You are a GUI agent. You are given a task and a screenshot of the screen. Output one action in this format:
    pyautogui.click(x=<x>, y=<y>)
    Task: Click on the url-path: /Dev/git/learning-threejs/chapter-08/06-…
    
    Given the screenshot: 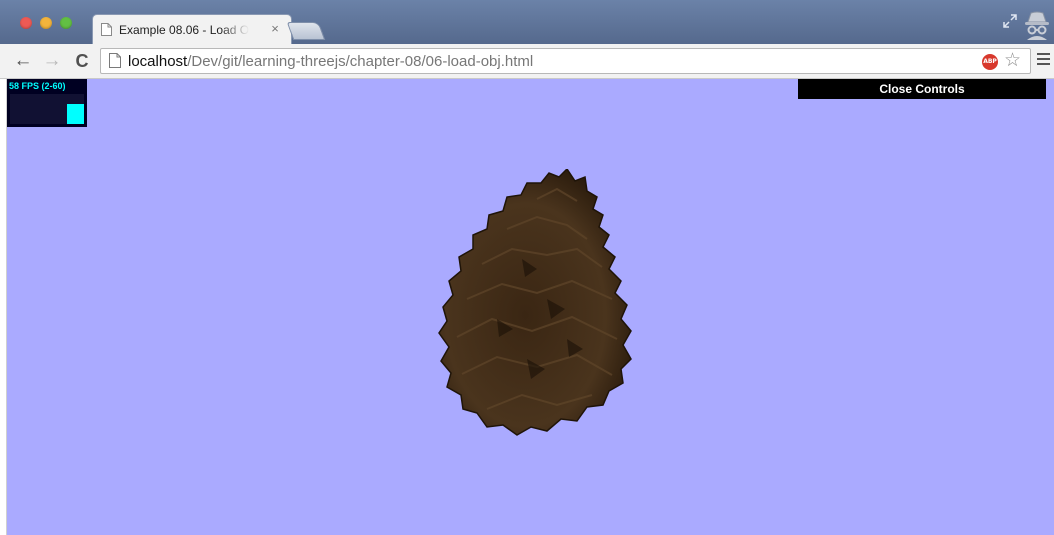 What is the action you would take?
    pyautogui.click(x=360, y=61)
    